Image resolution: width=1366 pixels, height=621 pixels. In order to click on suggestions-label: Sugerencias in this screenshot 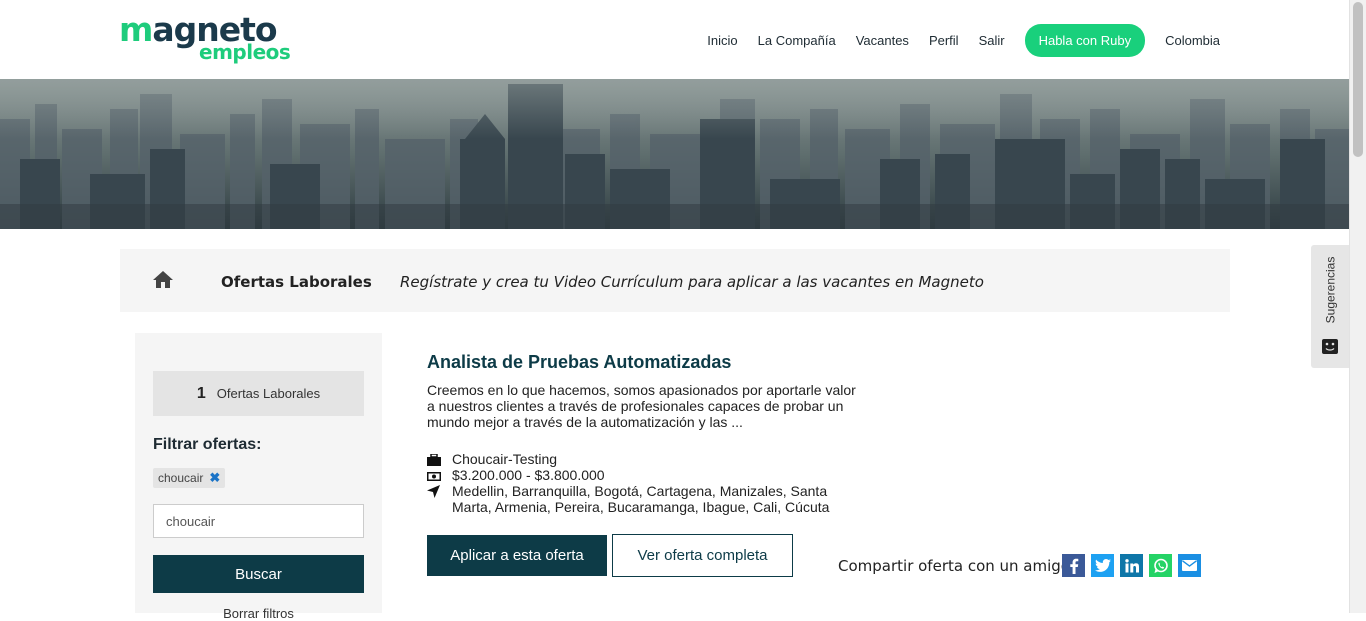, I will do `click(1330, 290)`.